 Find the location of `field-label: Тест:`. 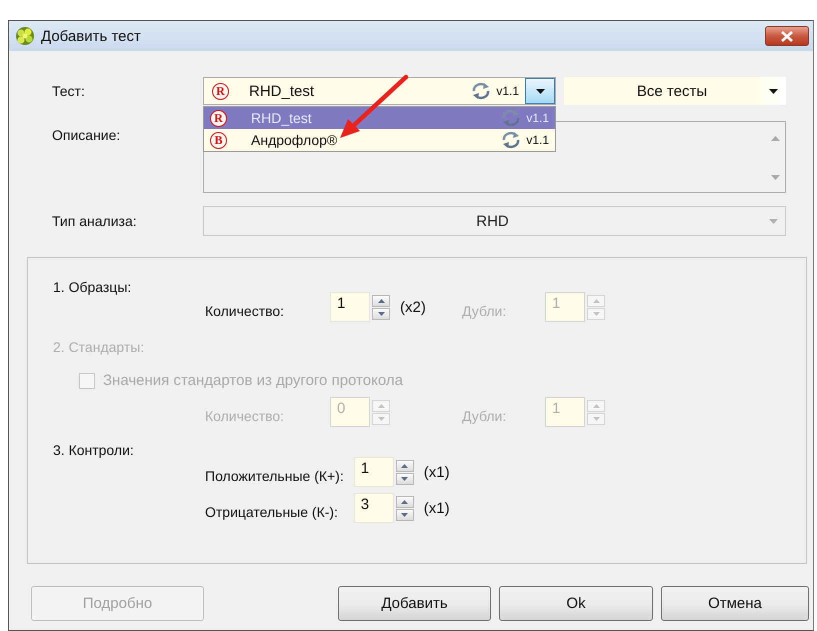

field-label: Тест: is located at coordinates (68, 91).